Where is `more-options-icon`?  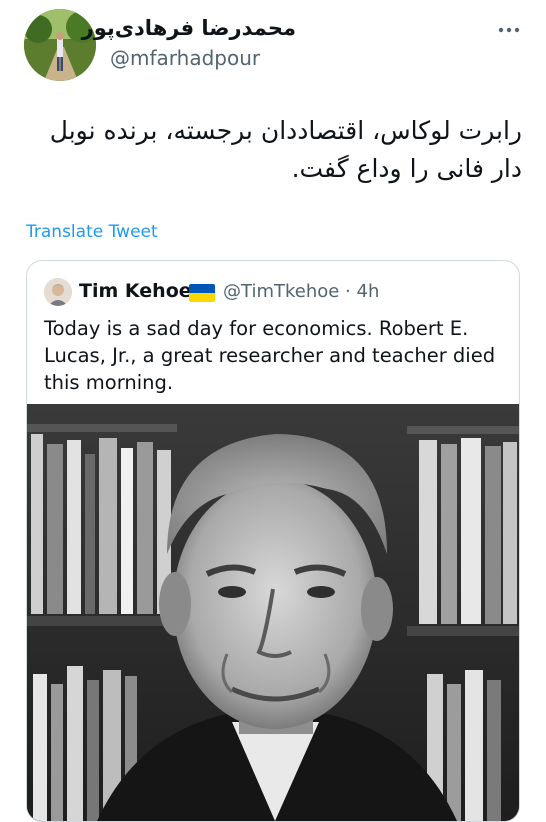
more-options-icon is located at coordinates (509, 30).